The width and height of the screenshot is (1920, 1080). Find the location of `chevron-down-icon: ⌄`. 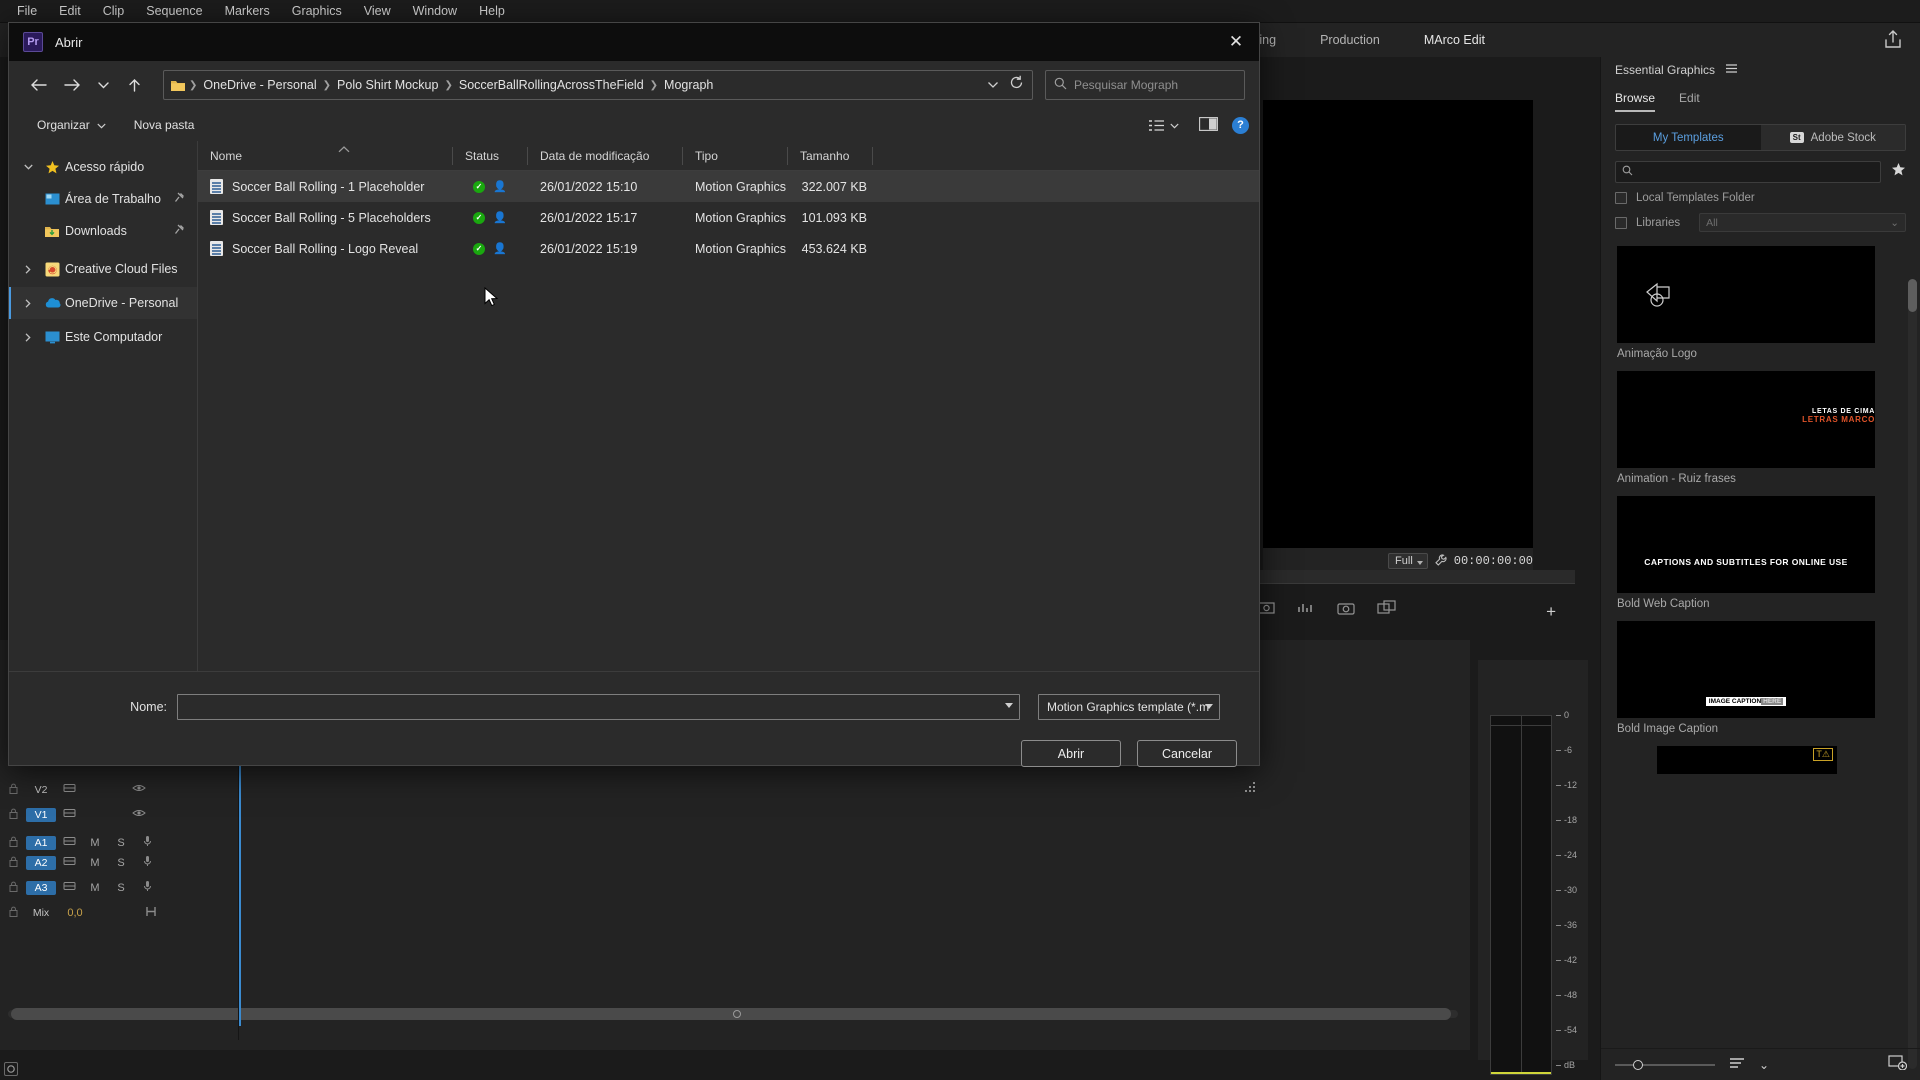

chevron-down-icon: ⌄ is located at coordinates (1764, 1065).